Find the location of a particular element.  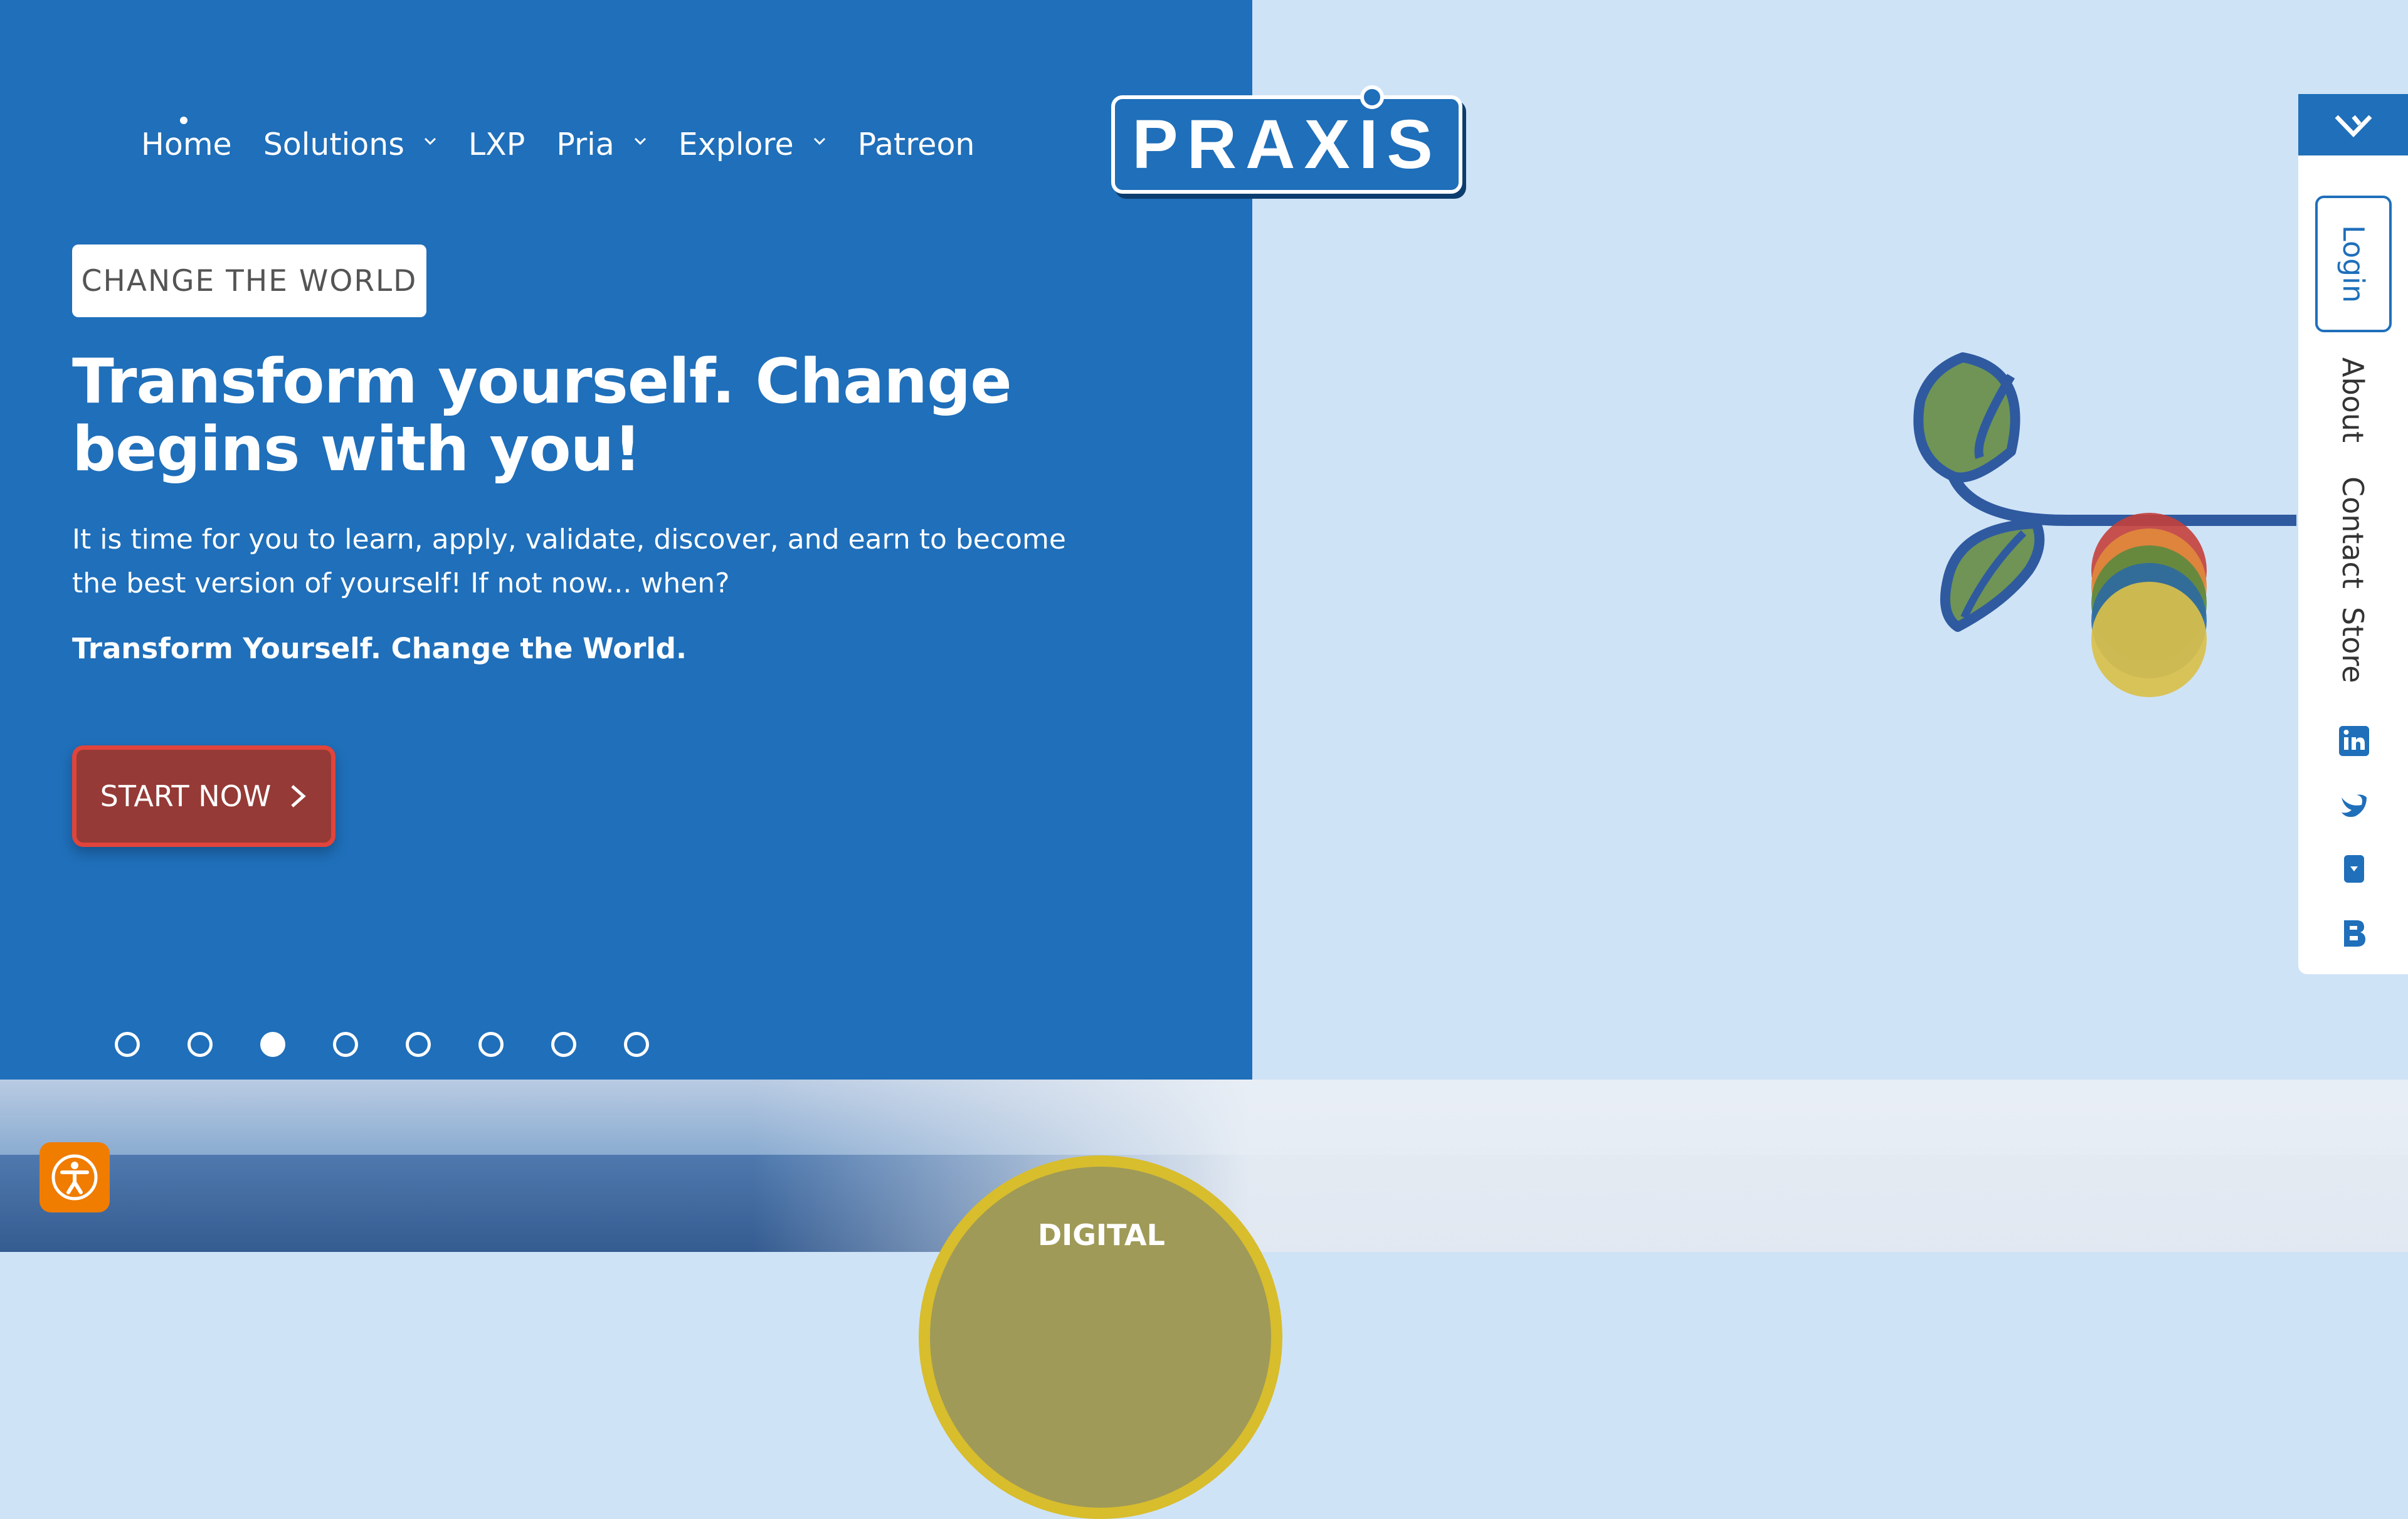

main-nav: Home Solutions LXP Pria Explore Patreon is located at coordinates (573, 141).